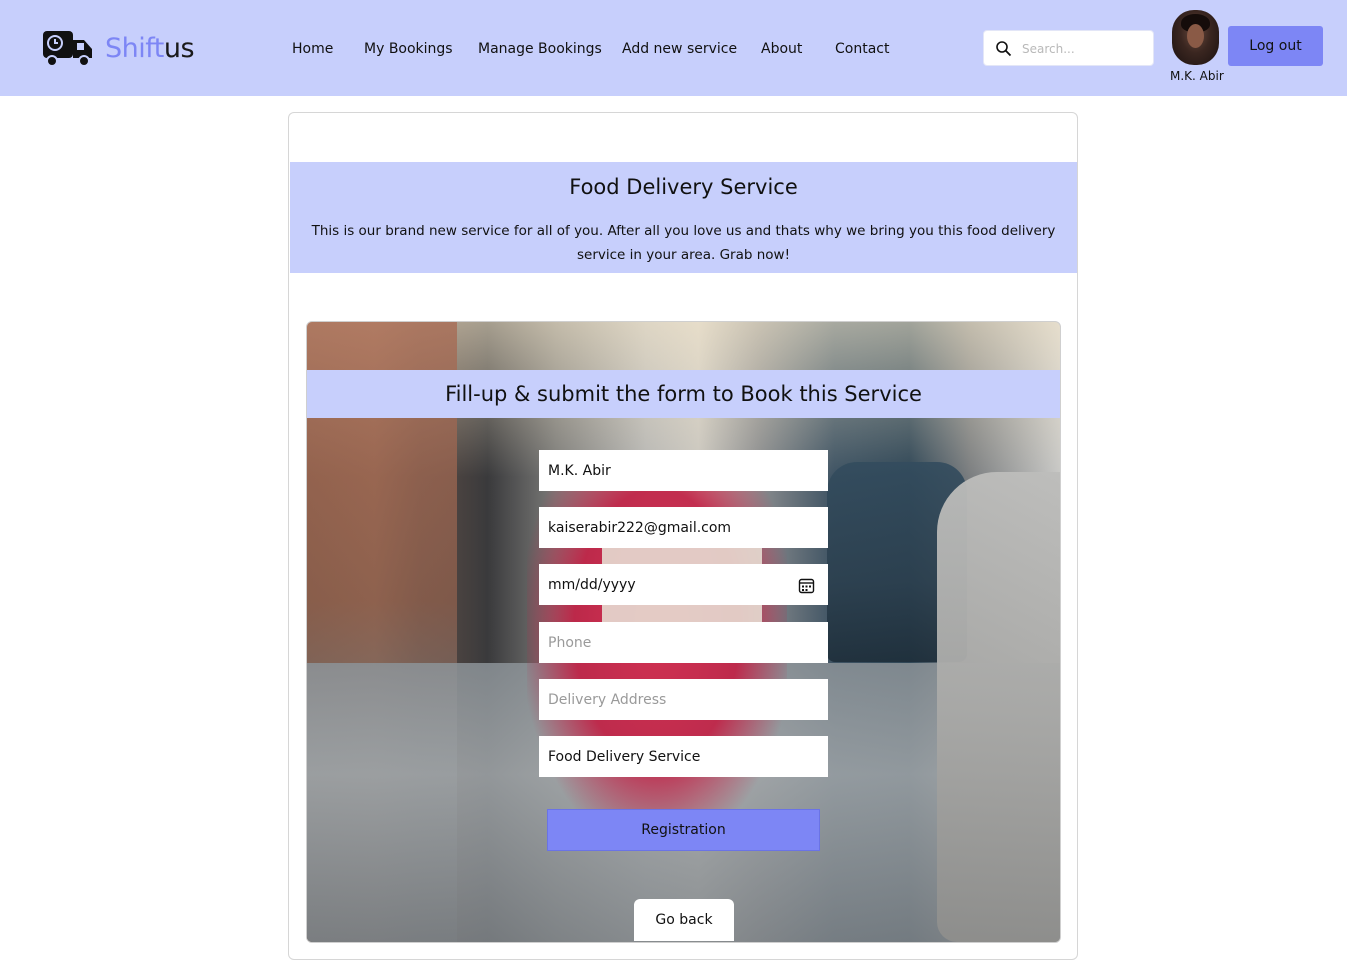  What do you see at coordinates (179, 48) in the screenshot?
I see `brand-name-part2: us` at bounding box center [179, 48].